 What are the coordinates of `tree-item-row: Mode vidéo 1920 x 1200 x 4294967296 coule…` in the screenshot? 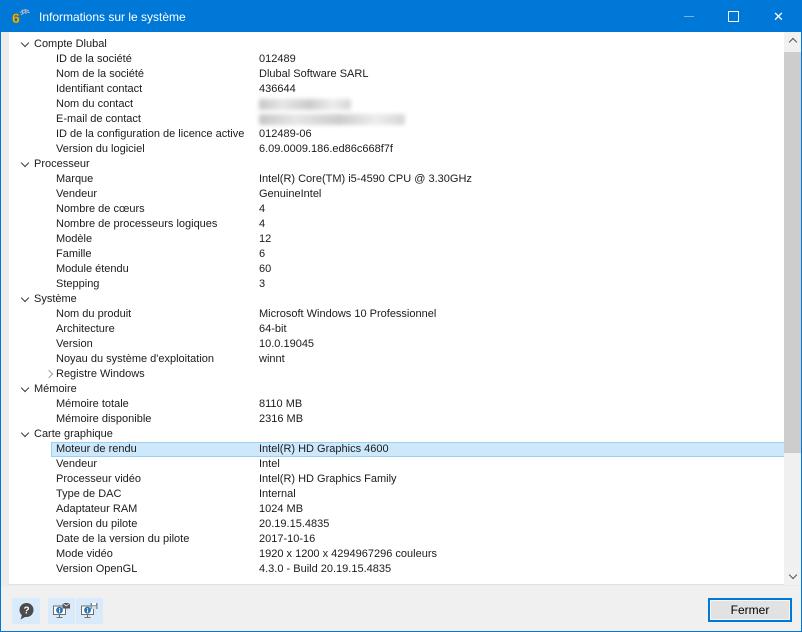 It's located at (405, 554).